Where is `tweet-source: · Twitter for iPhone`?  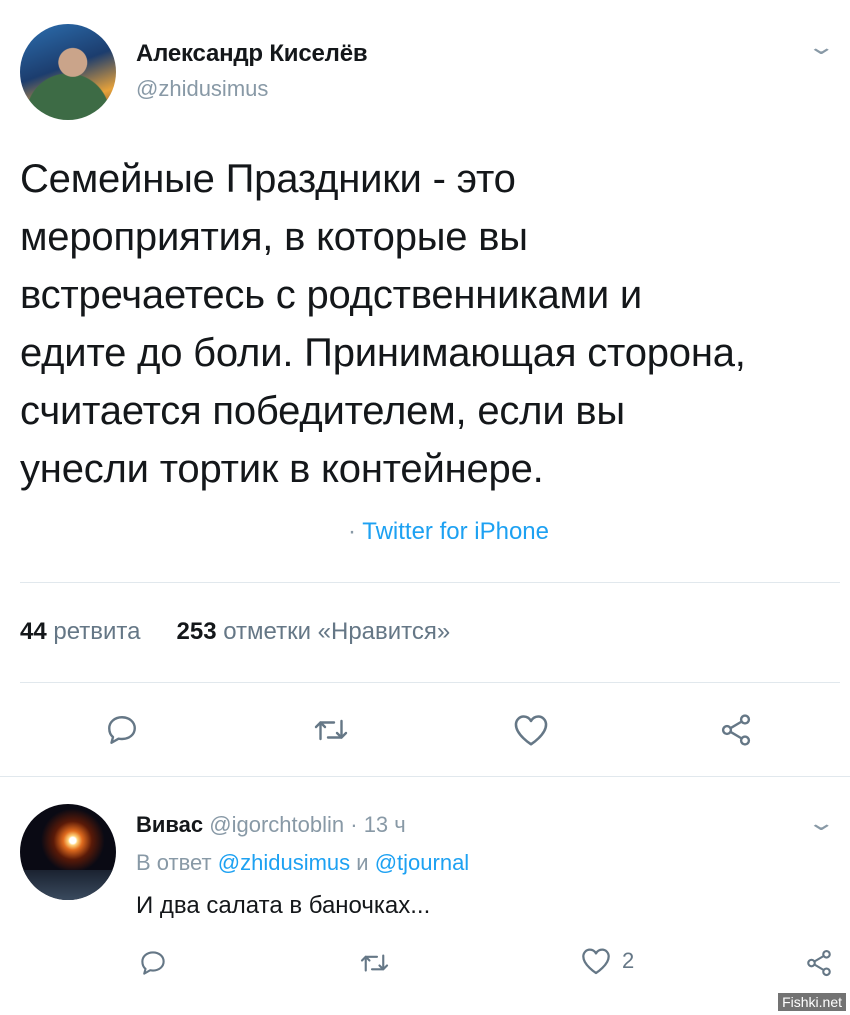 tweet-source: · Twitter for iPhone is located at coordinates (448, 532).